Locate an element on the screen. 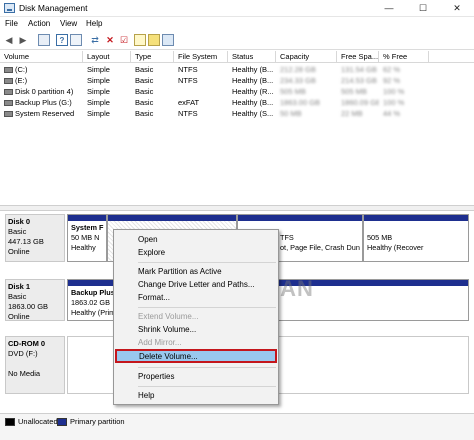  disk-name: CD-ROM 0 is located at coordinates (27, 343).